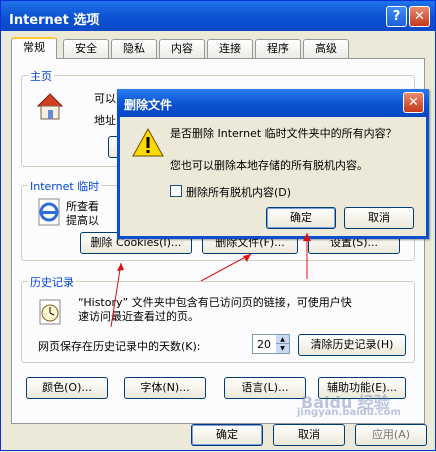  Describe the element at coordinates (226, 267) in the screenshot. I see `arrow-to-delete-files` at that location.